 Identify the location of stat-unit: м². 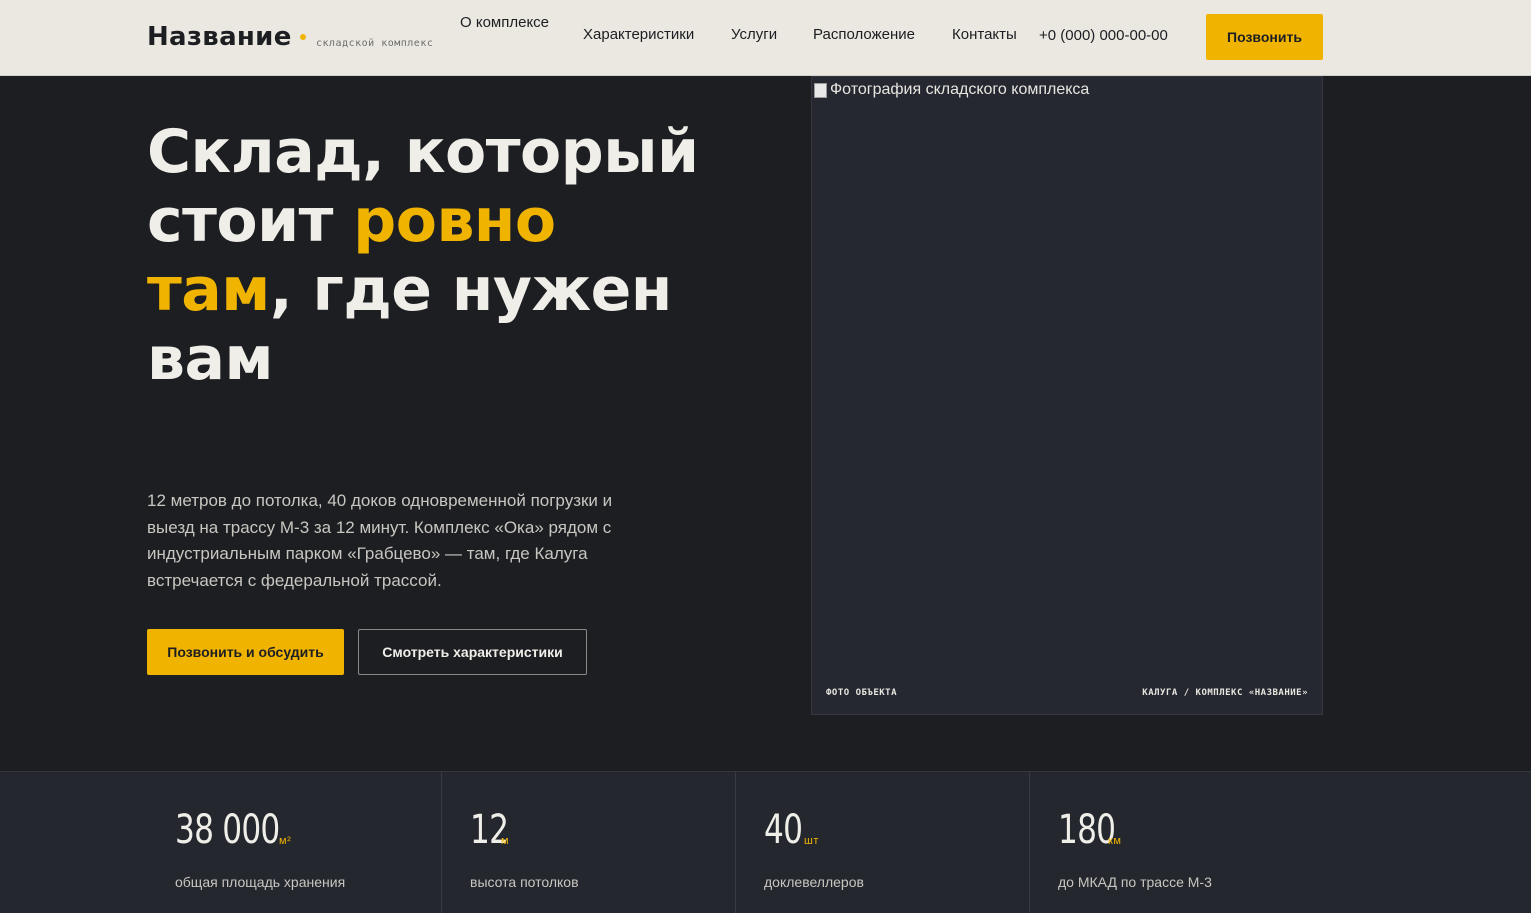
(285, 841).